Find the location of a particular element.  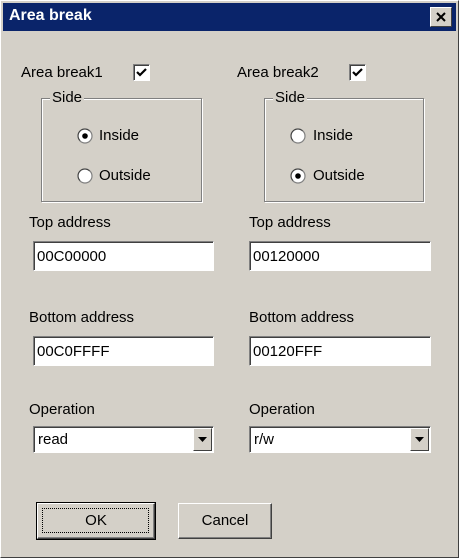

top-address-input-area1 is located at coordinates (123, 256).